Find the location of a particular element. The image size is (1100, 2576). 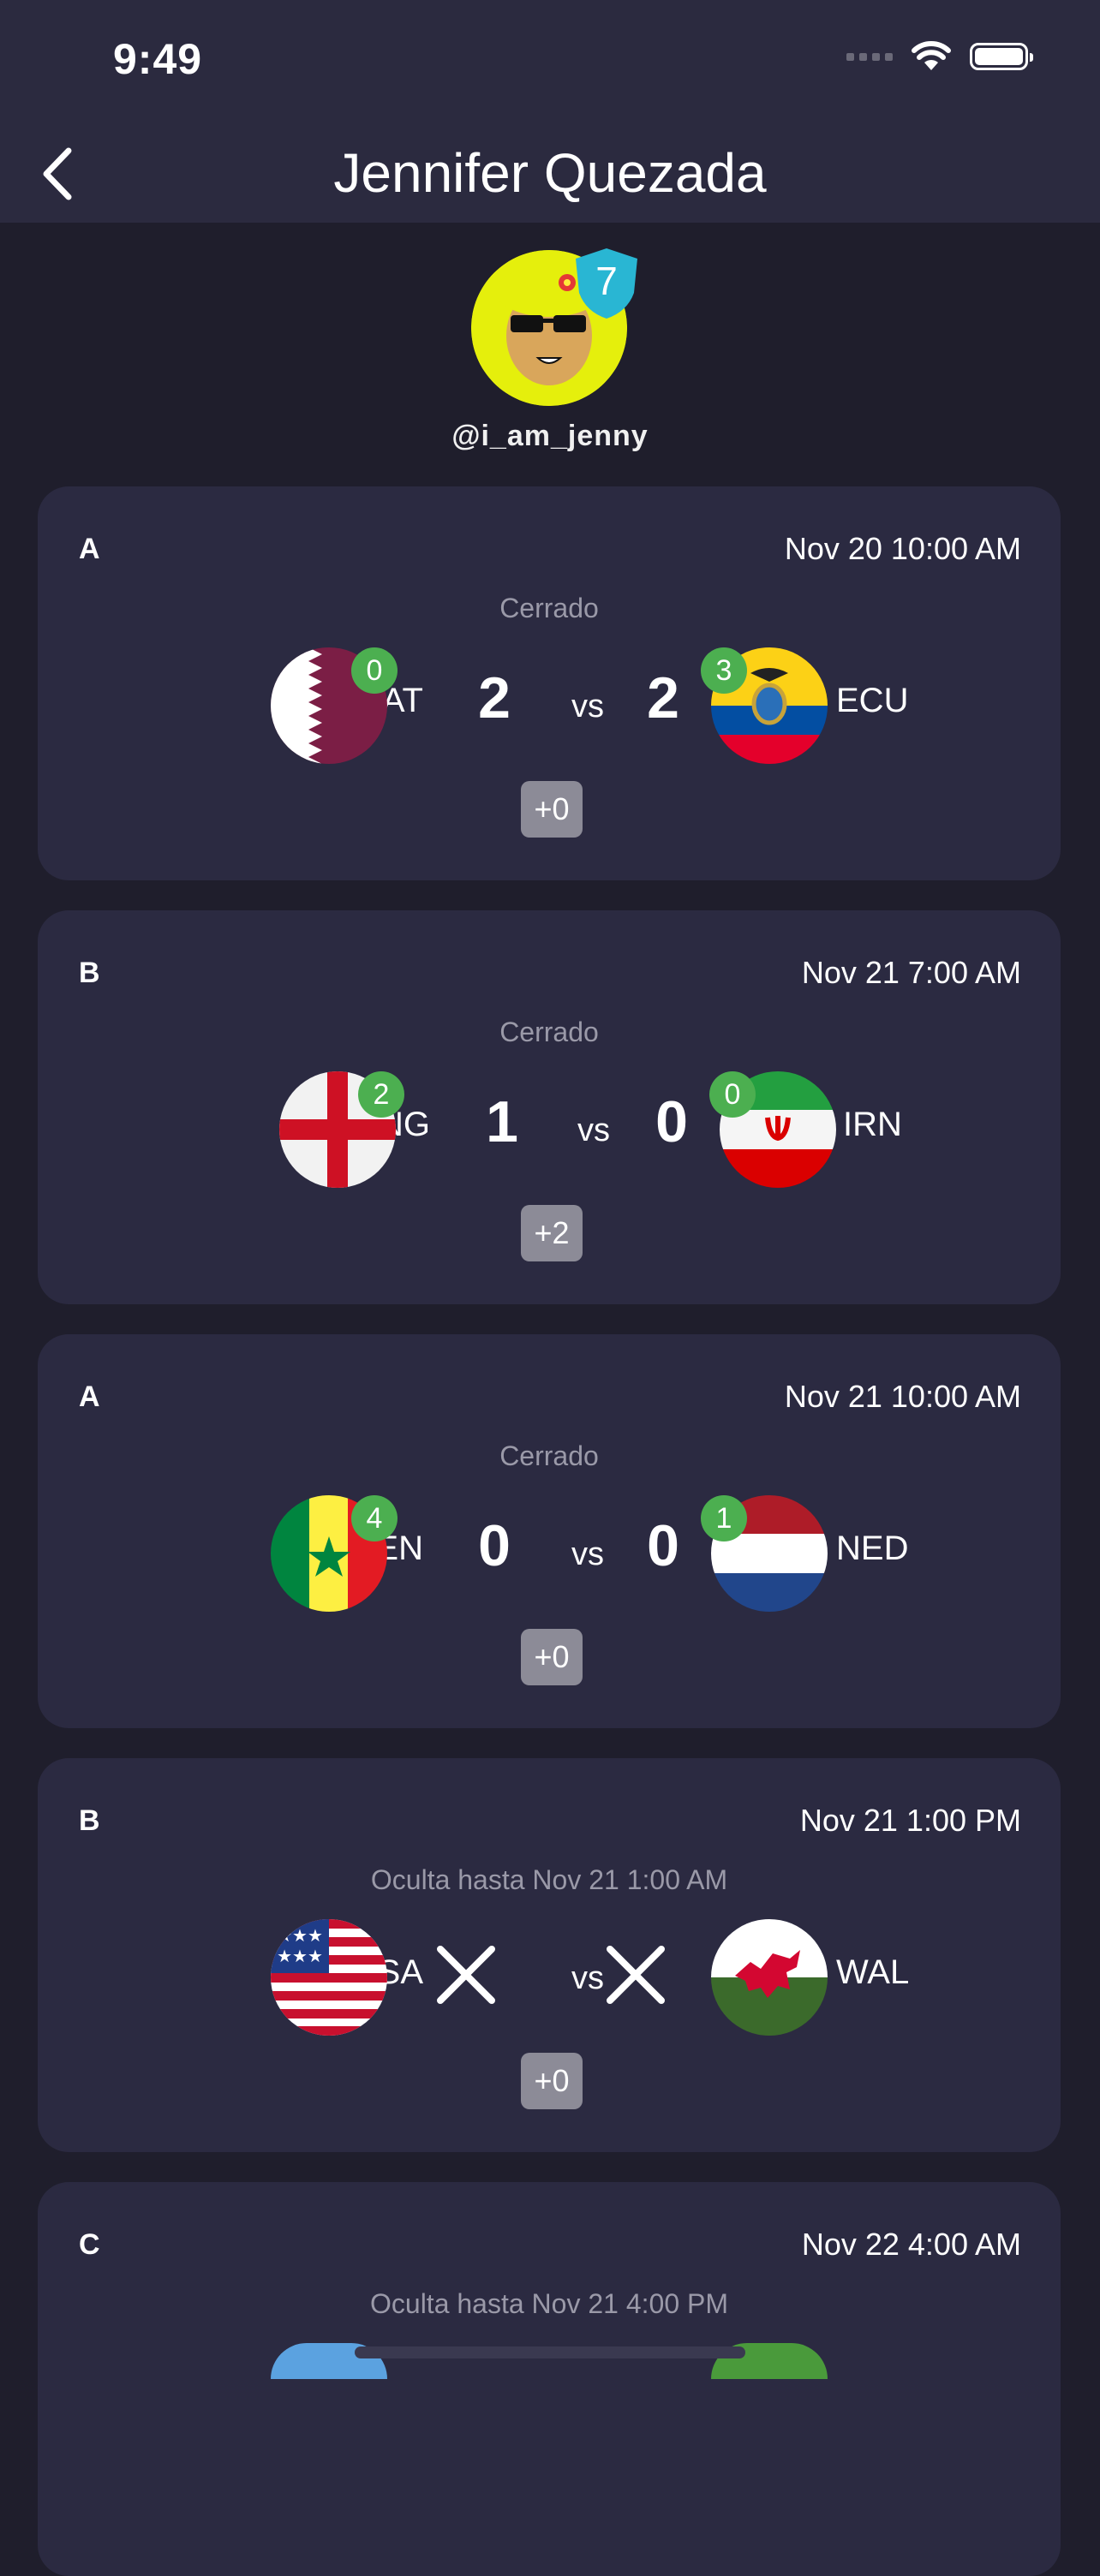

away-team-code: NED is located at coordinates (872, 1548).